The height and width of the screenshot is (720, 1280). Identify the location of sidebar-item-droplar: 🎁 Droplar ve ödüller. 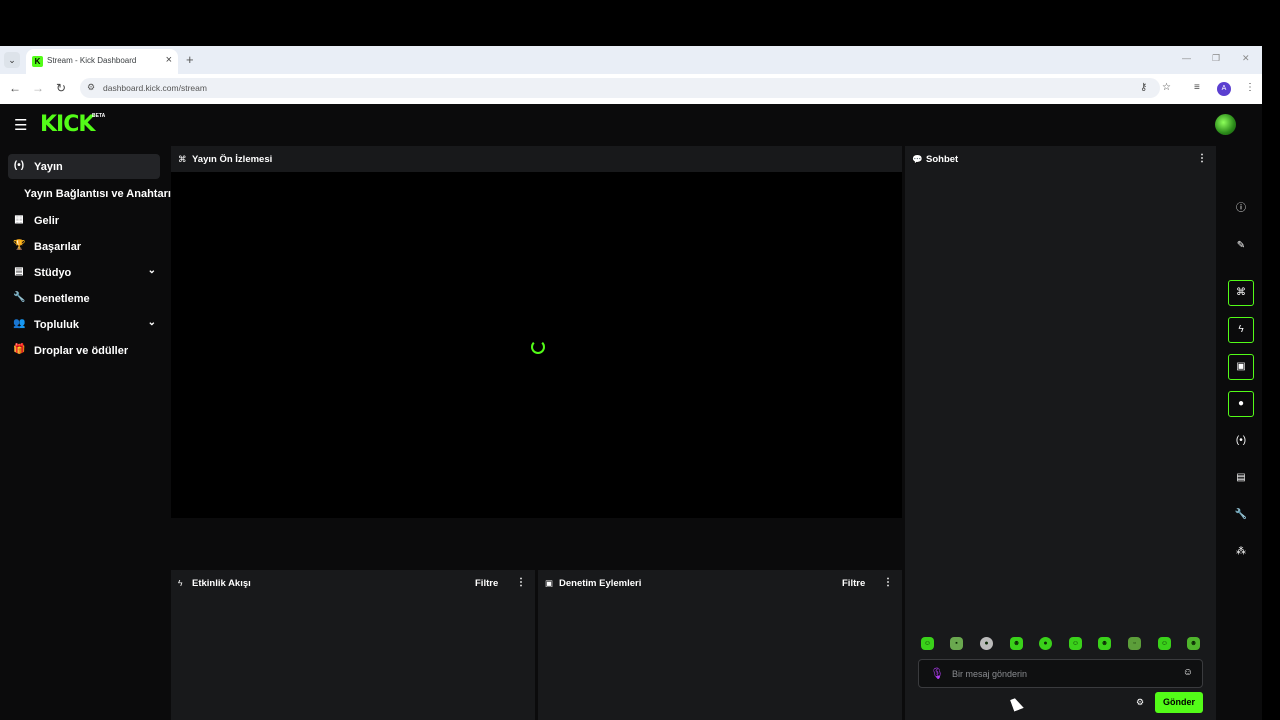
(84, 350).